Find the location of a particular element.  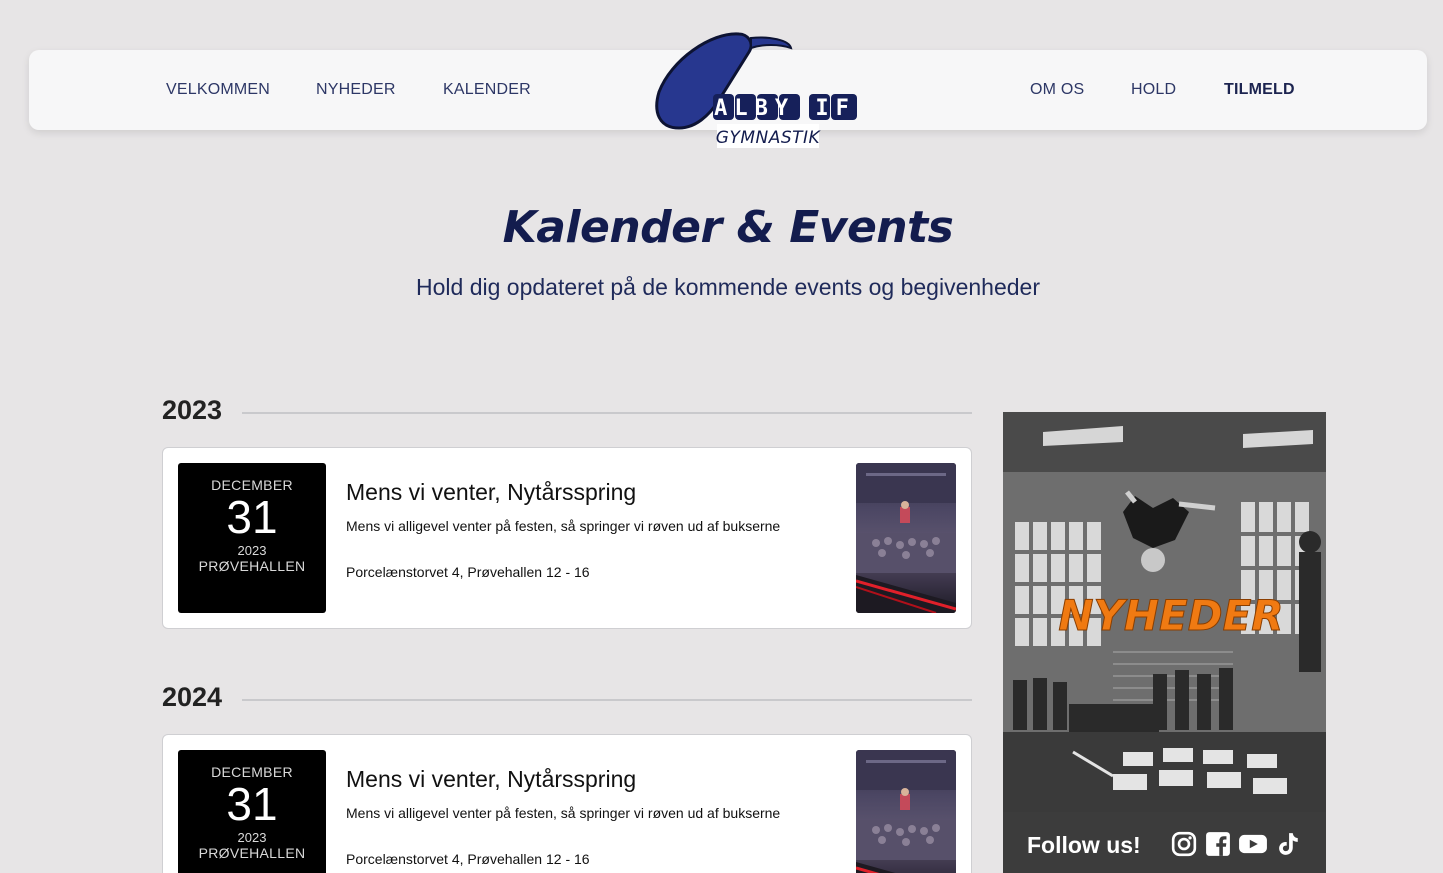

nav-nyheder: NYHEDER is located at coordinates (356, 90).